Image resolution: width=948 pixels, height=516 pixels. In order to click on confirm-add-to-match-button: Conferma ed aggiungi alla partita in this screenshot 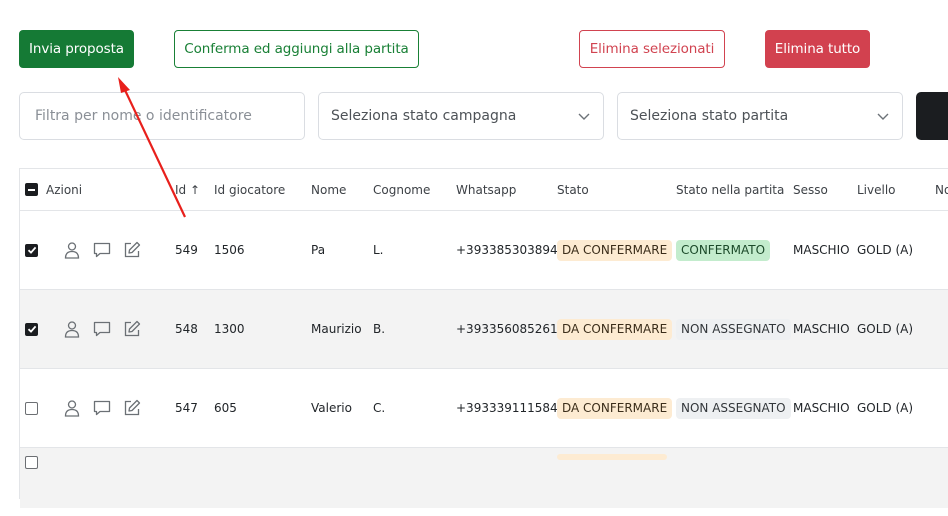, I will do `click(296, 49)`.